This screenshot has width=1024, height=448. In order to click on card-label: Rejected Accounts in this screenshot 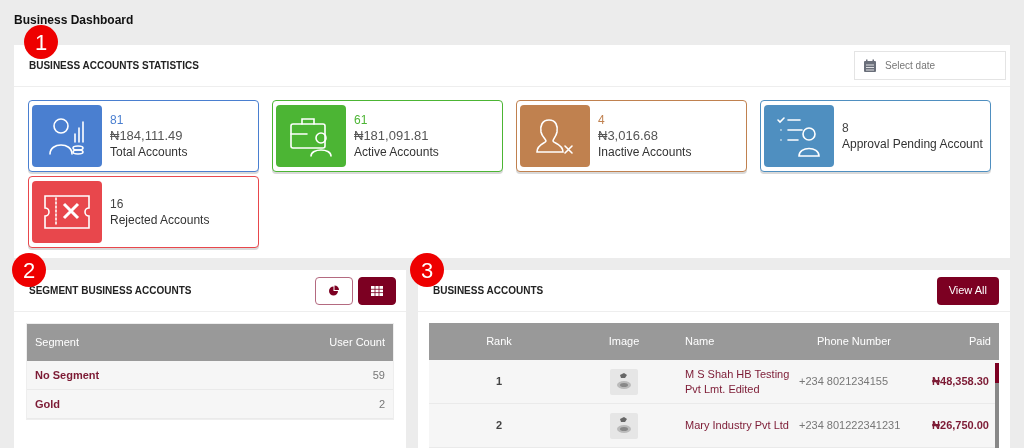, I will do `click(160, 220)`.